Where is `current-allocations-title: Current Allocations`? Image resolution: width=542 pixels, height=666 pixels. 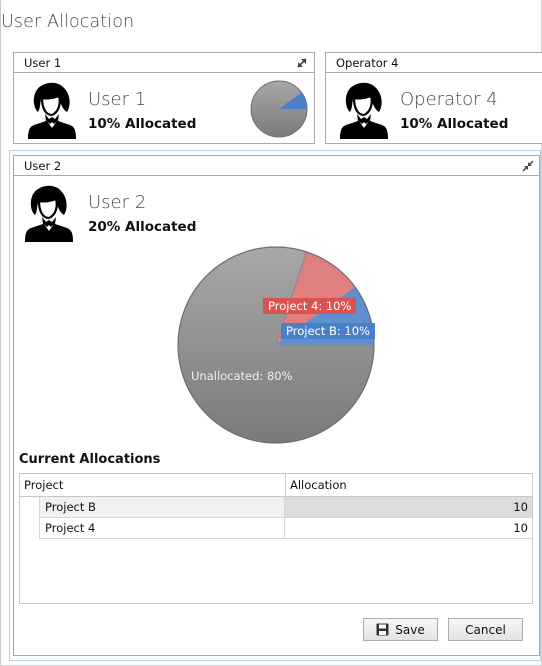 current-allocations-title: Current Allocations is located at coordinates (90, 459).